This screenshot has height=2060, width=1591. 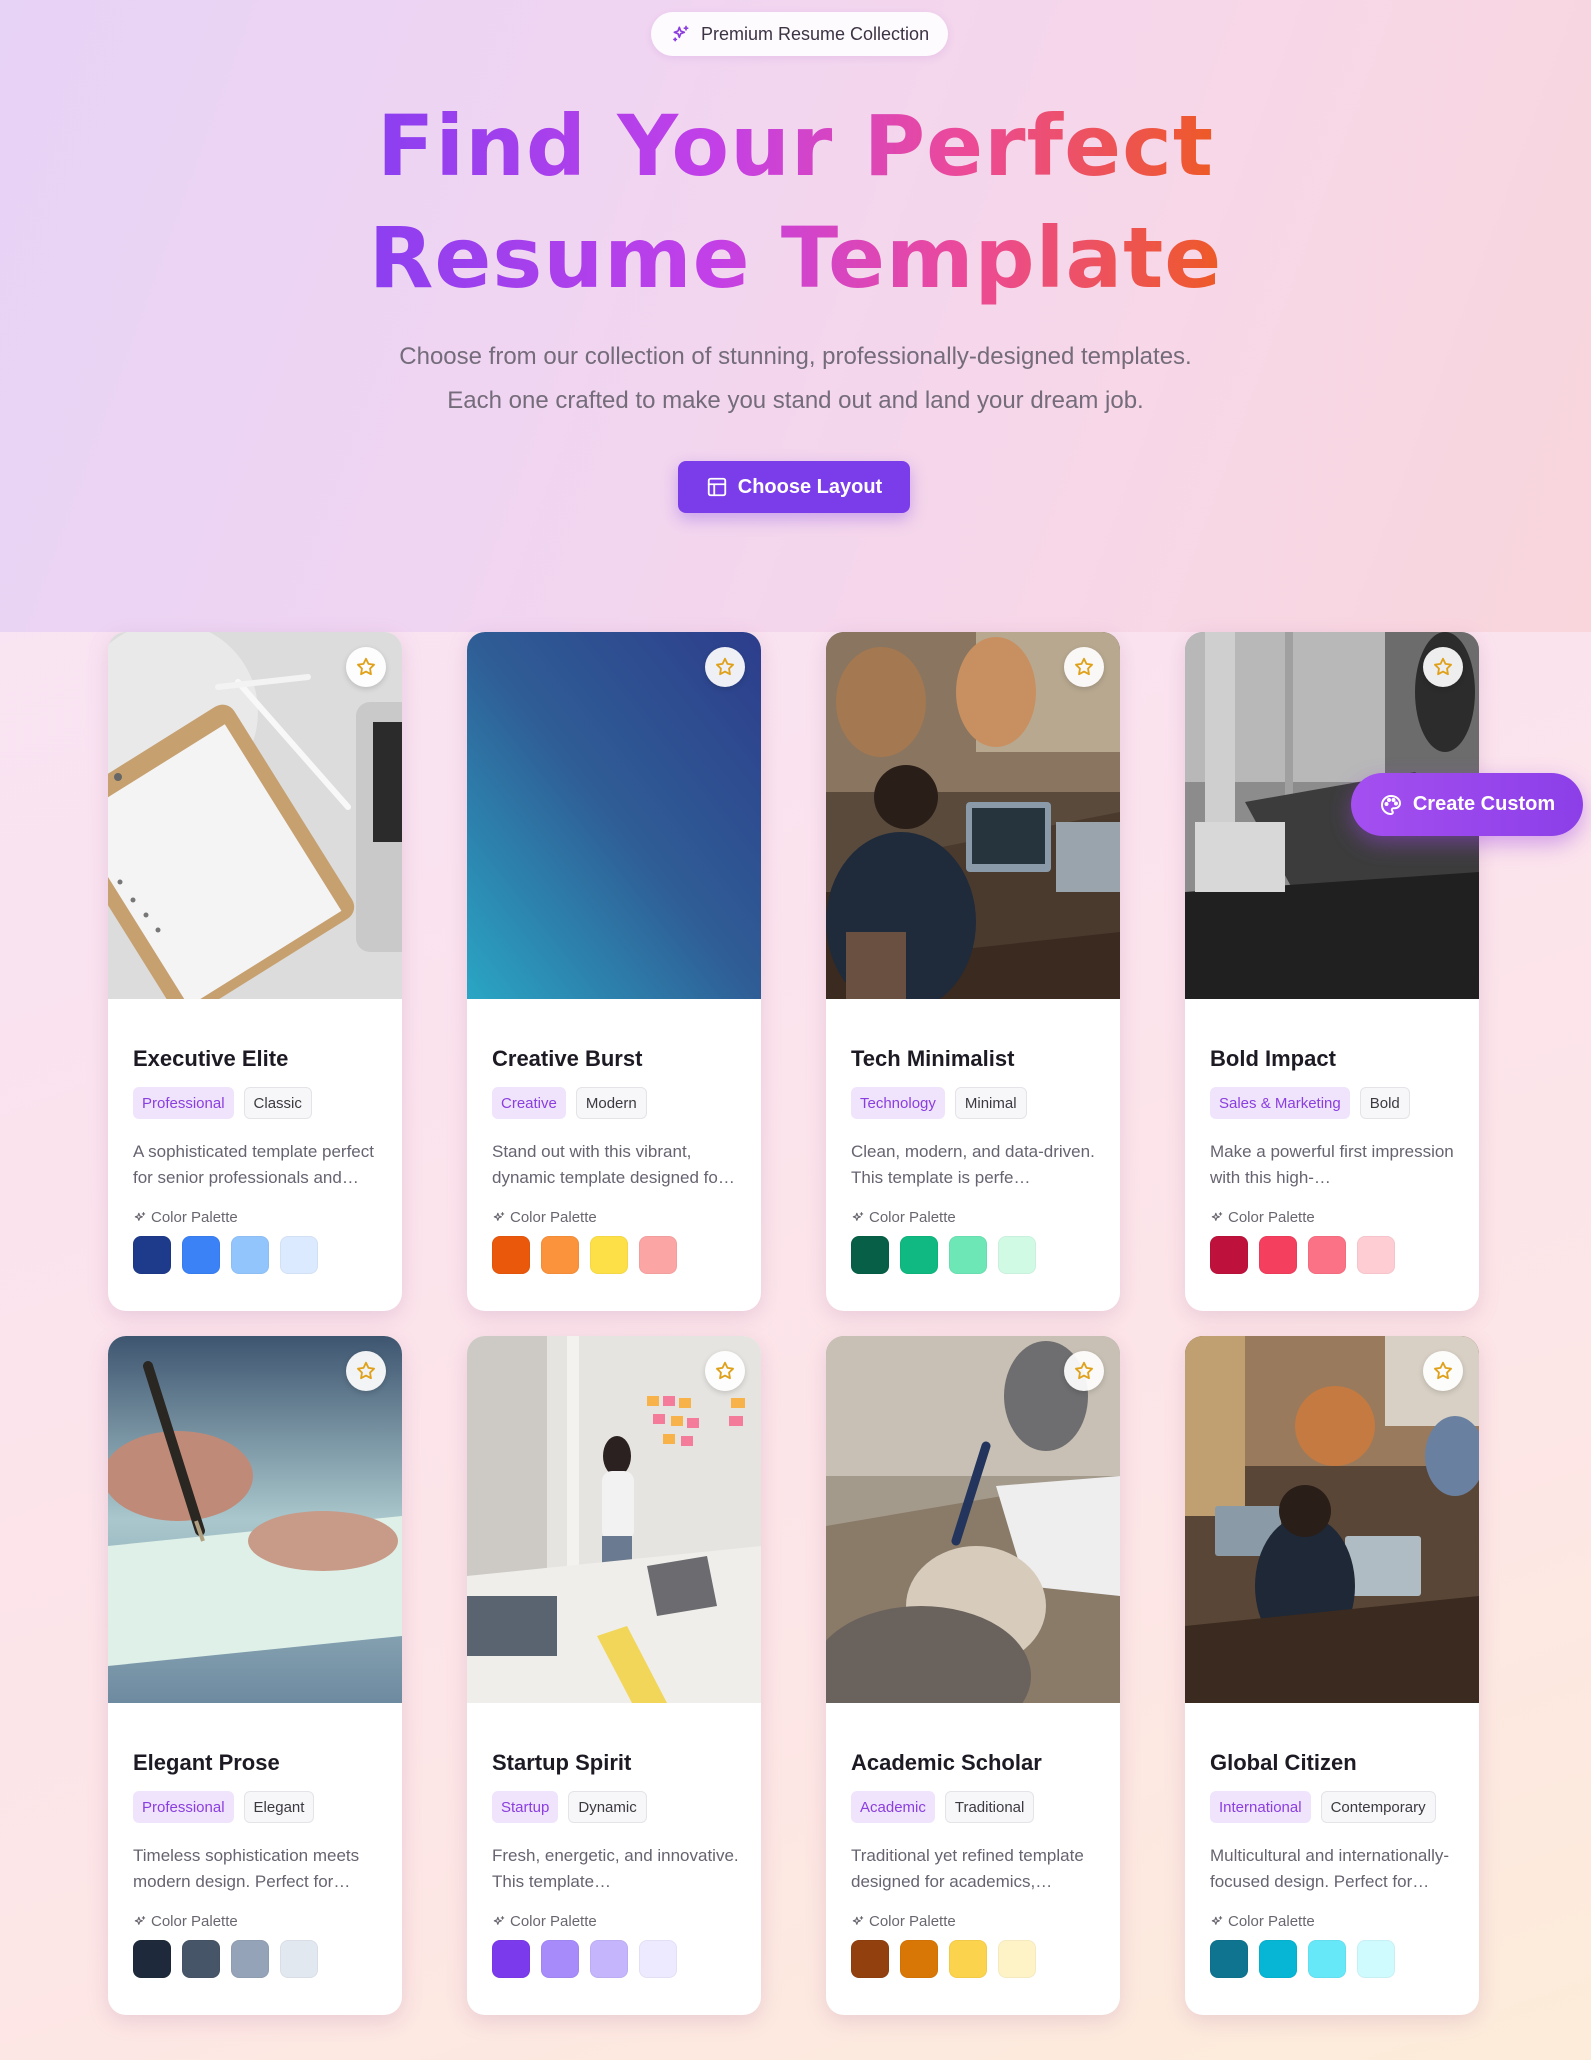 What do you see at coordinates (1390, 804) in the screenshot?
I see `palette-icon` at bounding box center [1390, 804].